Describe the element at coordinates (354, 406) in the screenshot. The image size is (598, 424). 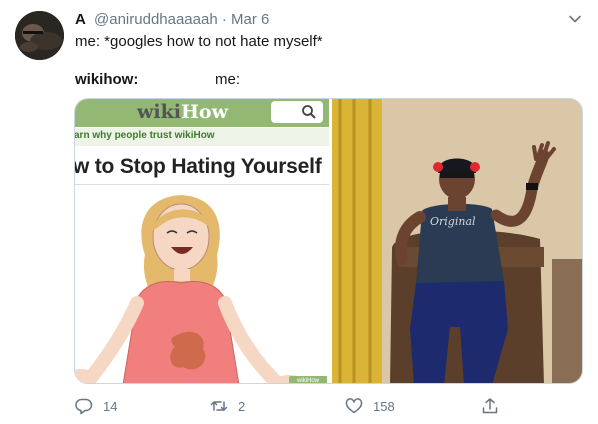
I see `heart-icon` at that location.